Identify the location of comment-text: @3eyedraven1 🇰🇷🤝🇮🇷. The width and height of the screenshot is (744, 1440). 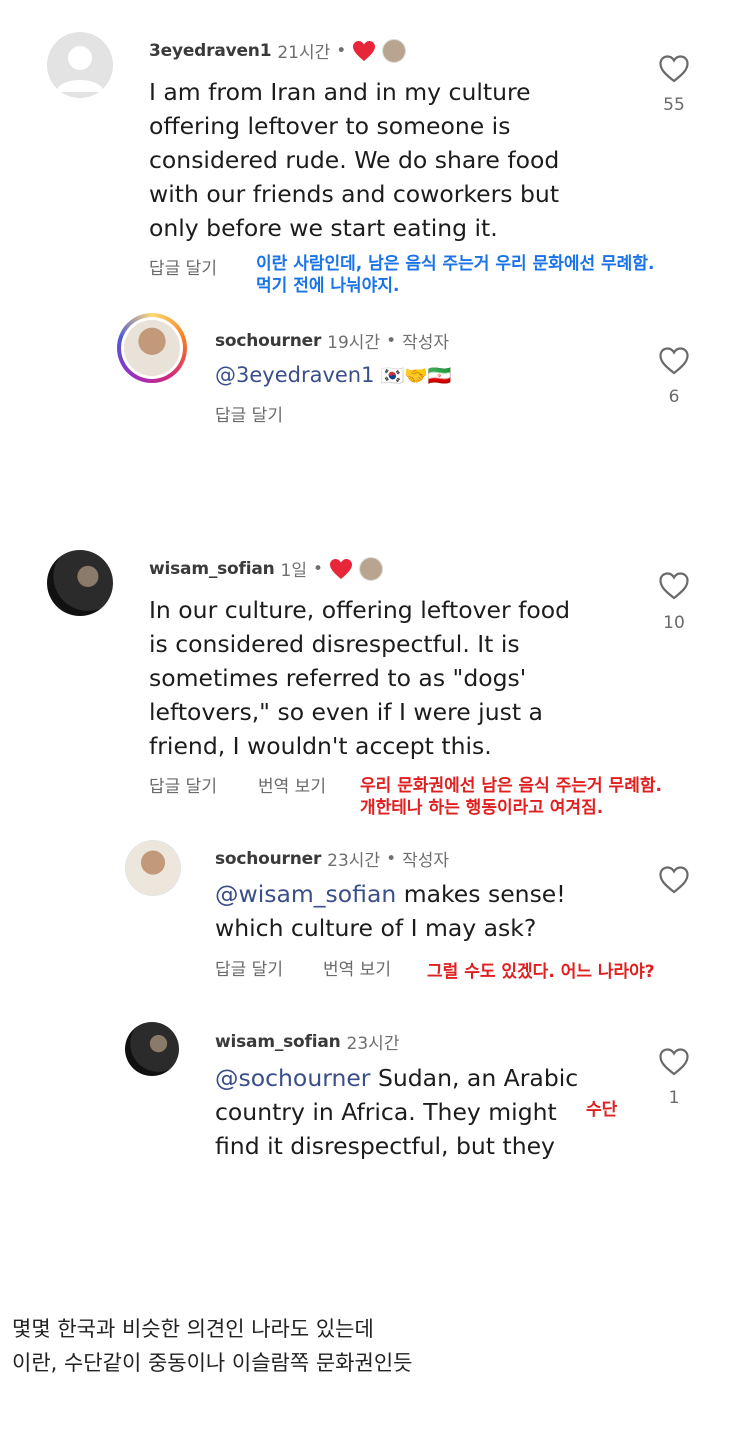
(333, 375).